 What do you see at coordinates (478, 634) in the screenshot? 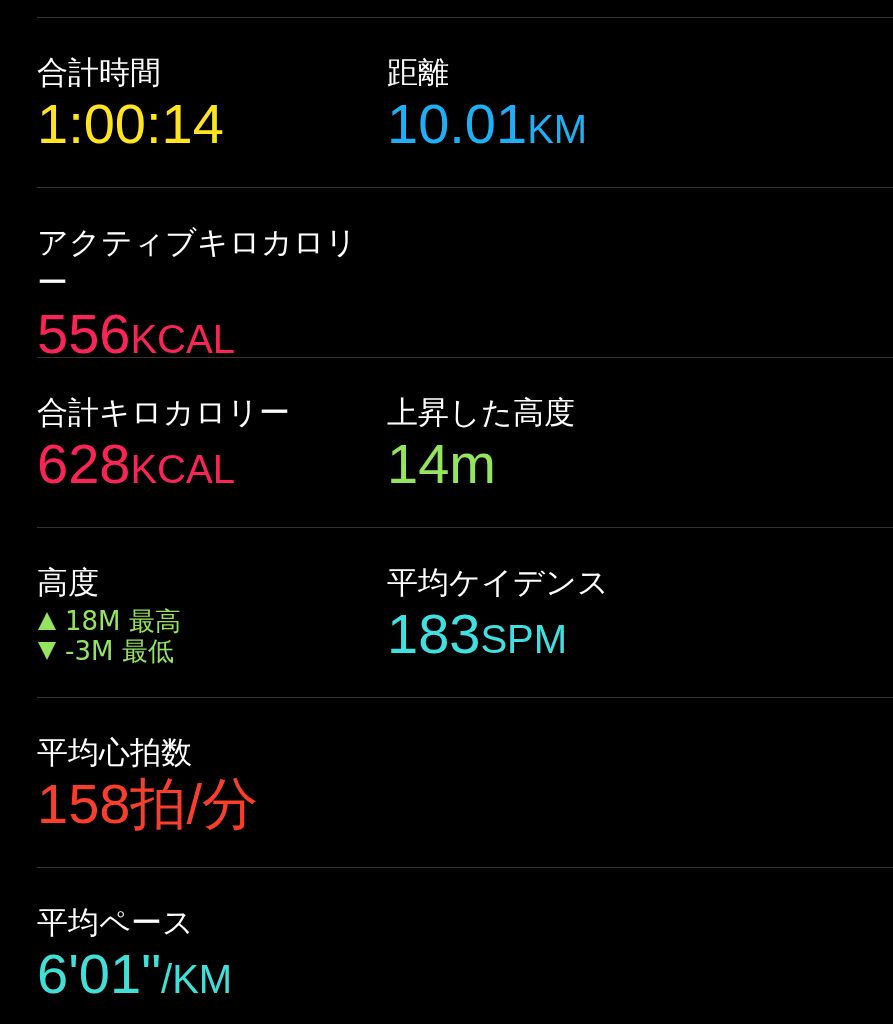
I see `metric-value: 183SPM` at bounding box center [478, 634].